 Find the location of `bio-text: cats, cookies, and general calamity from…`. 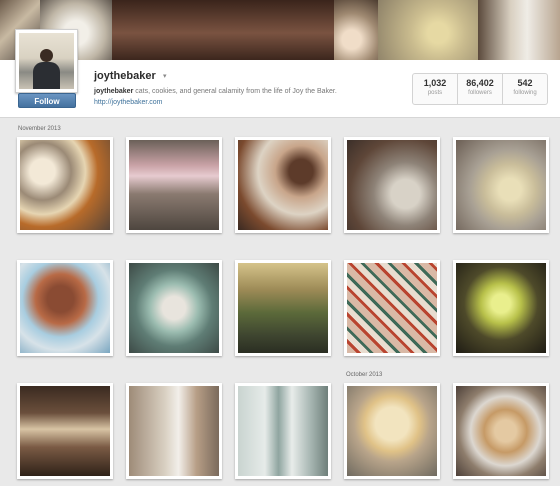

bio-text: cats, cookies, and general calamity from… is located at coordinates (235, 91).